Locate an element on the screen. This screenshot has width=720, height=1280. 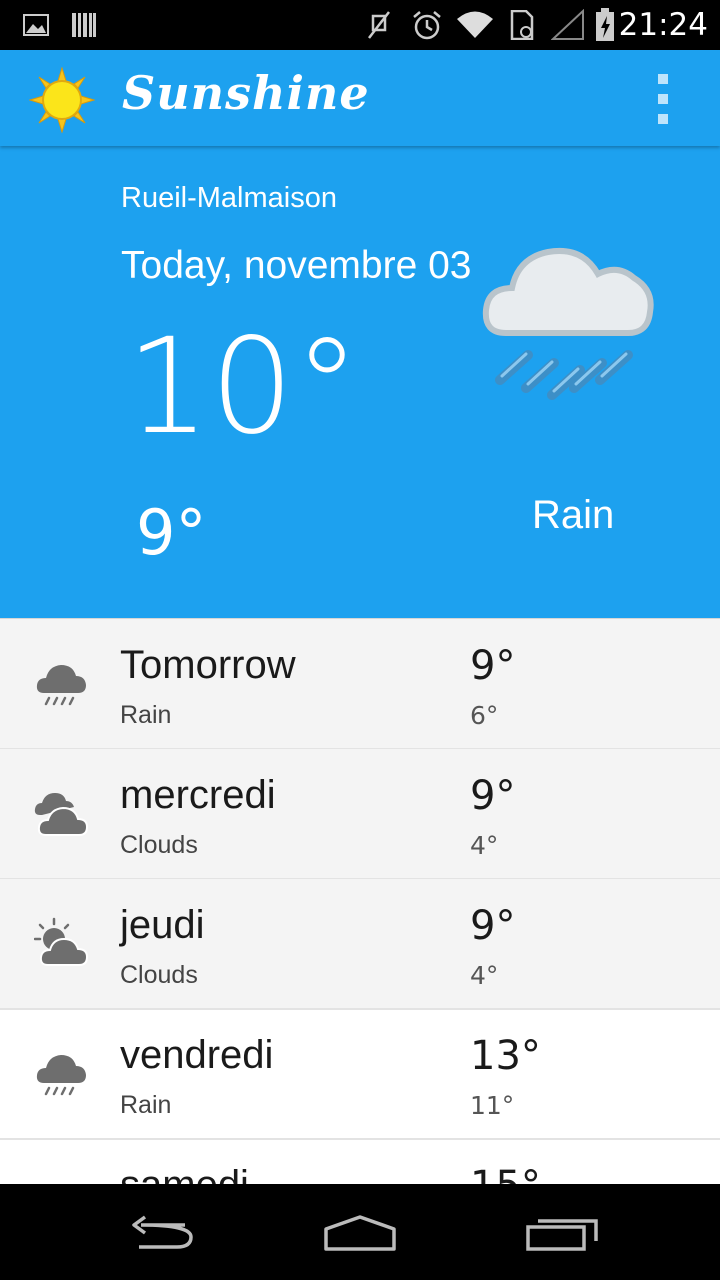
forecast-item: mercredi Clouds 9° 4° is located at coordinates (360, 814).